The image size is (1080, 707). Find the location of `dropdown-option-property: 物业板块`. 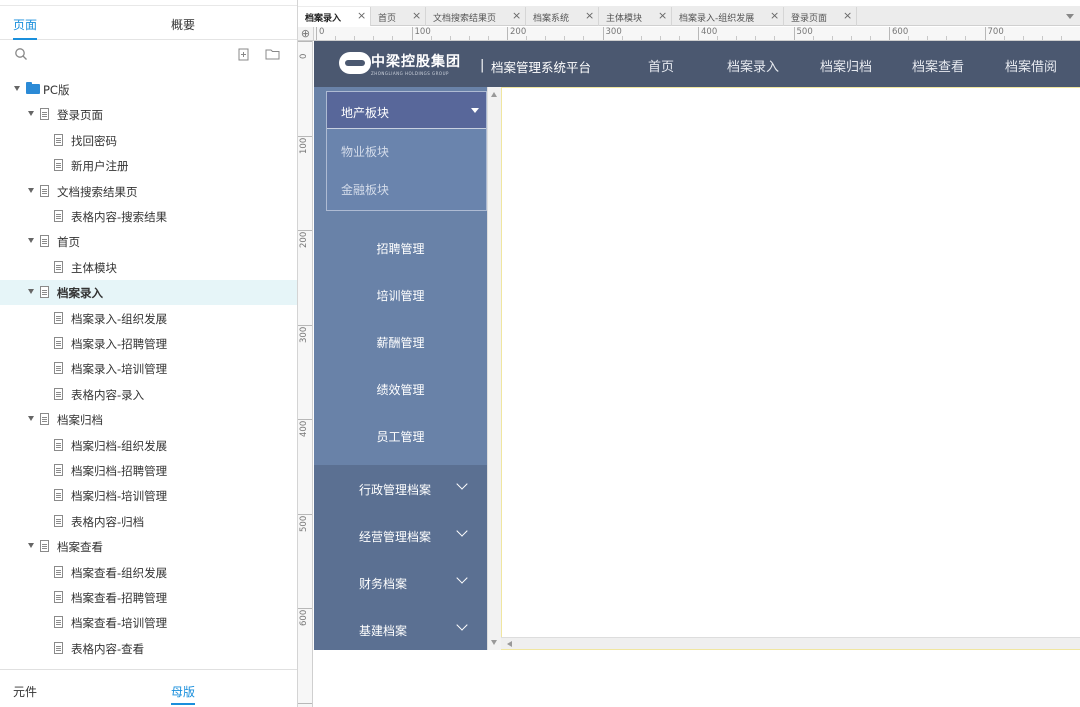

dropdown-option-property: 物业板块 is located at coordinates (365, 151).